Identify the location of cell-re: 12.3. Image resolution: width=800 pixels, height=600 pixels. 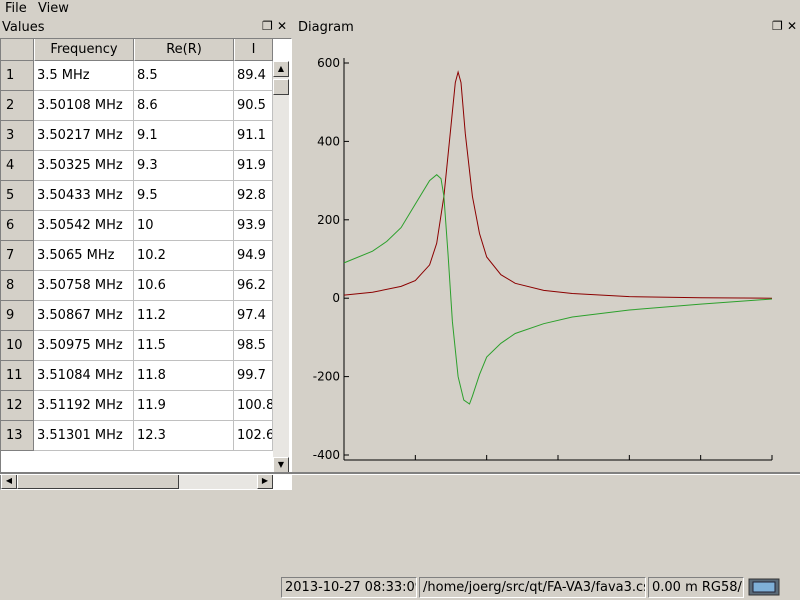
(184, 436).